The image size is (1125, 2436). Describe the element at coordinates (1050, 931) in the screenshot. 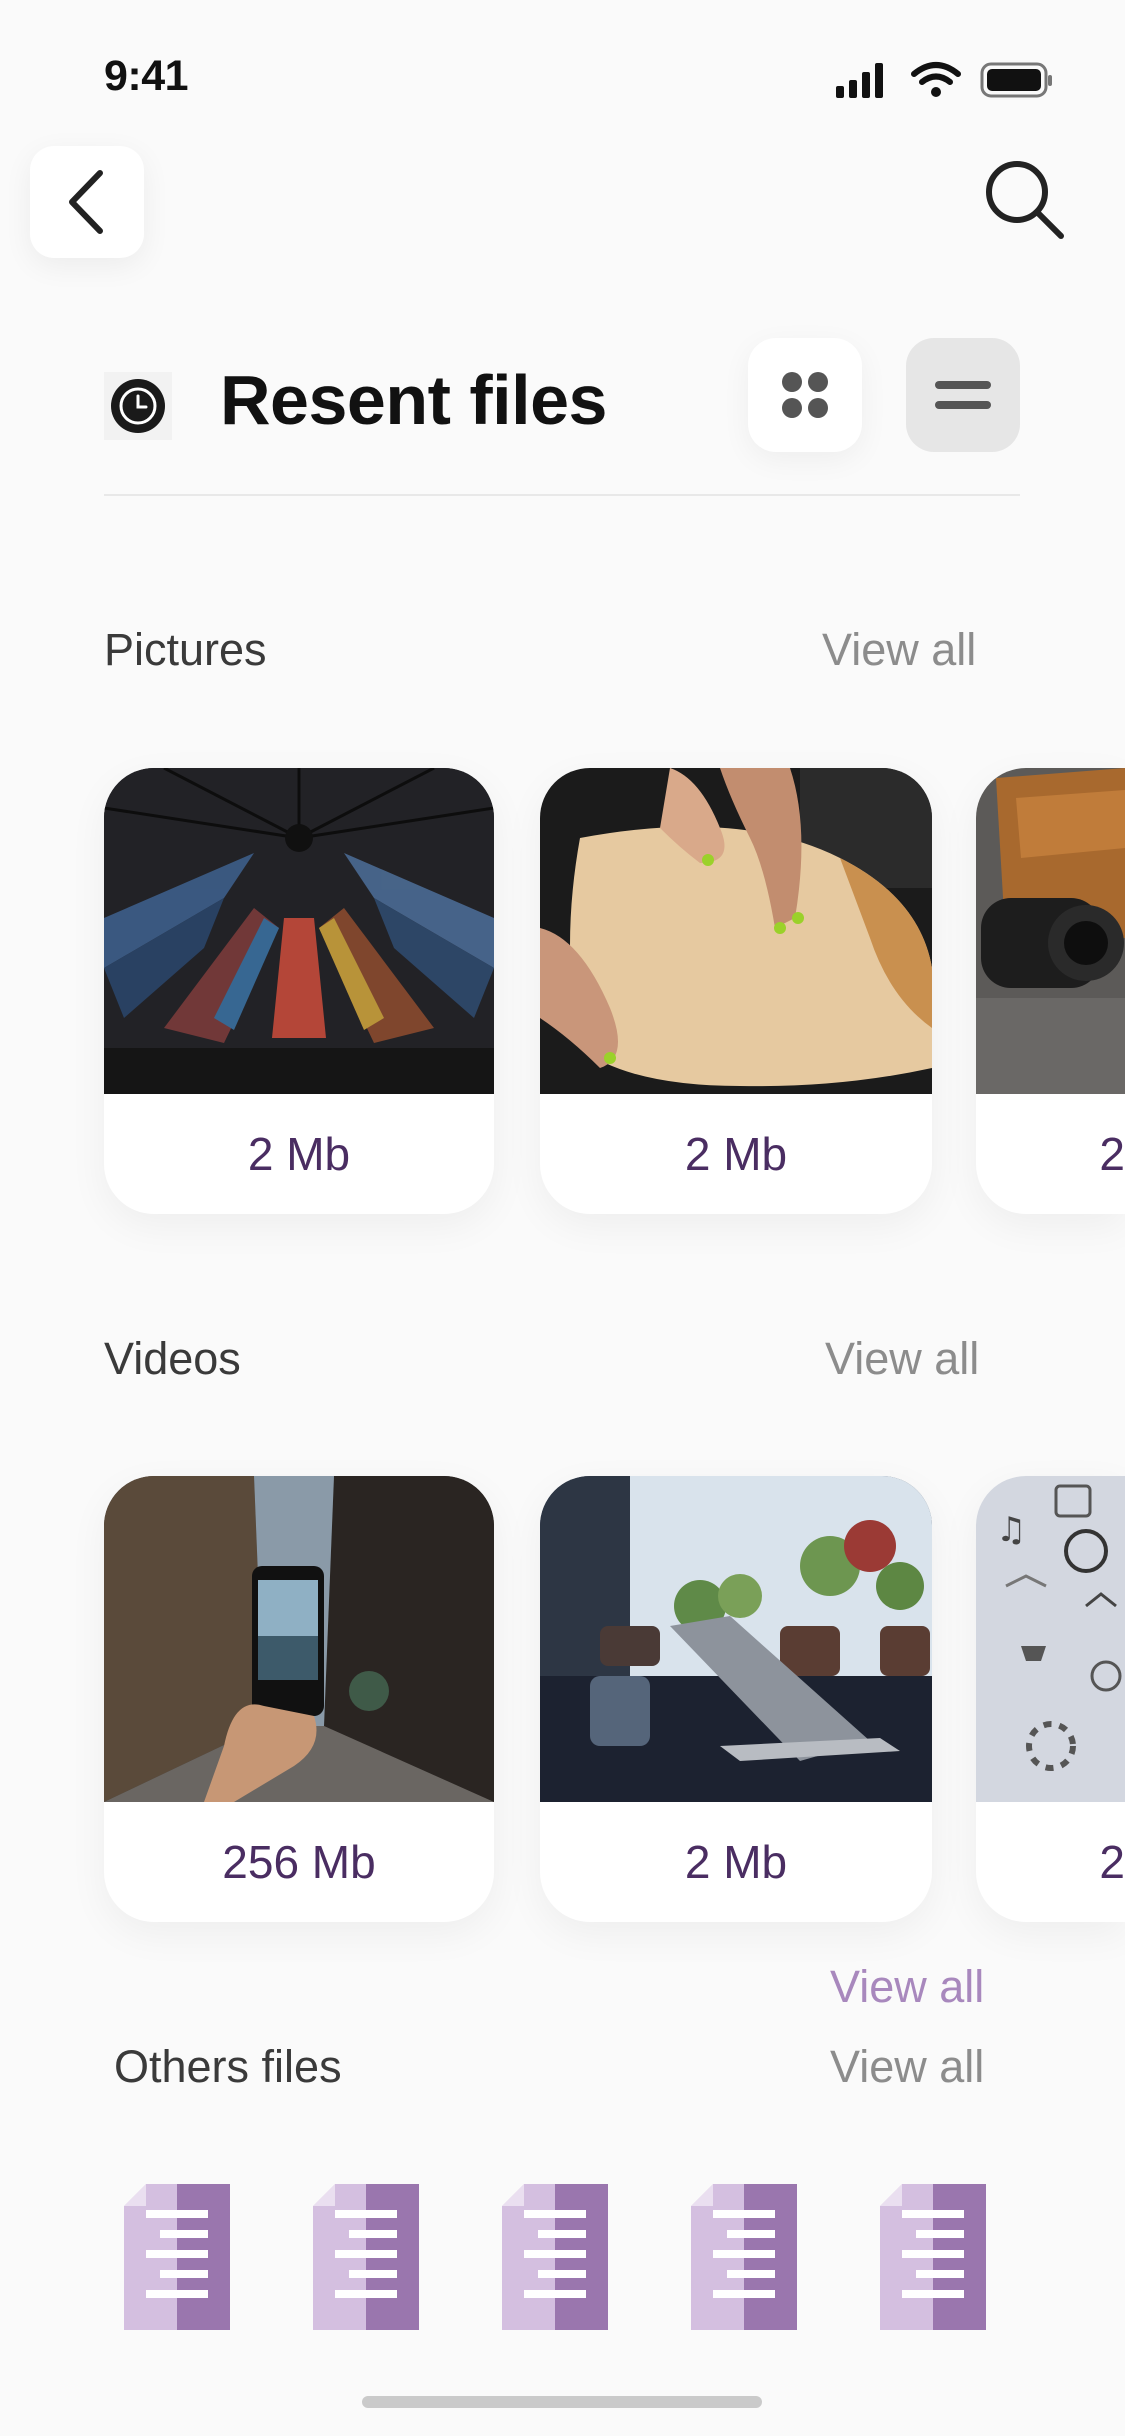

I see `camera-bag-image` at that location.